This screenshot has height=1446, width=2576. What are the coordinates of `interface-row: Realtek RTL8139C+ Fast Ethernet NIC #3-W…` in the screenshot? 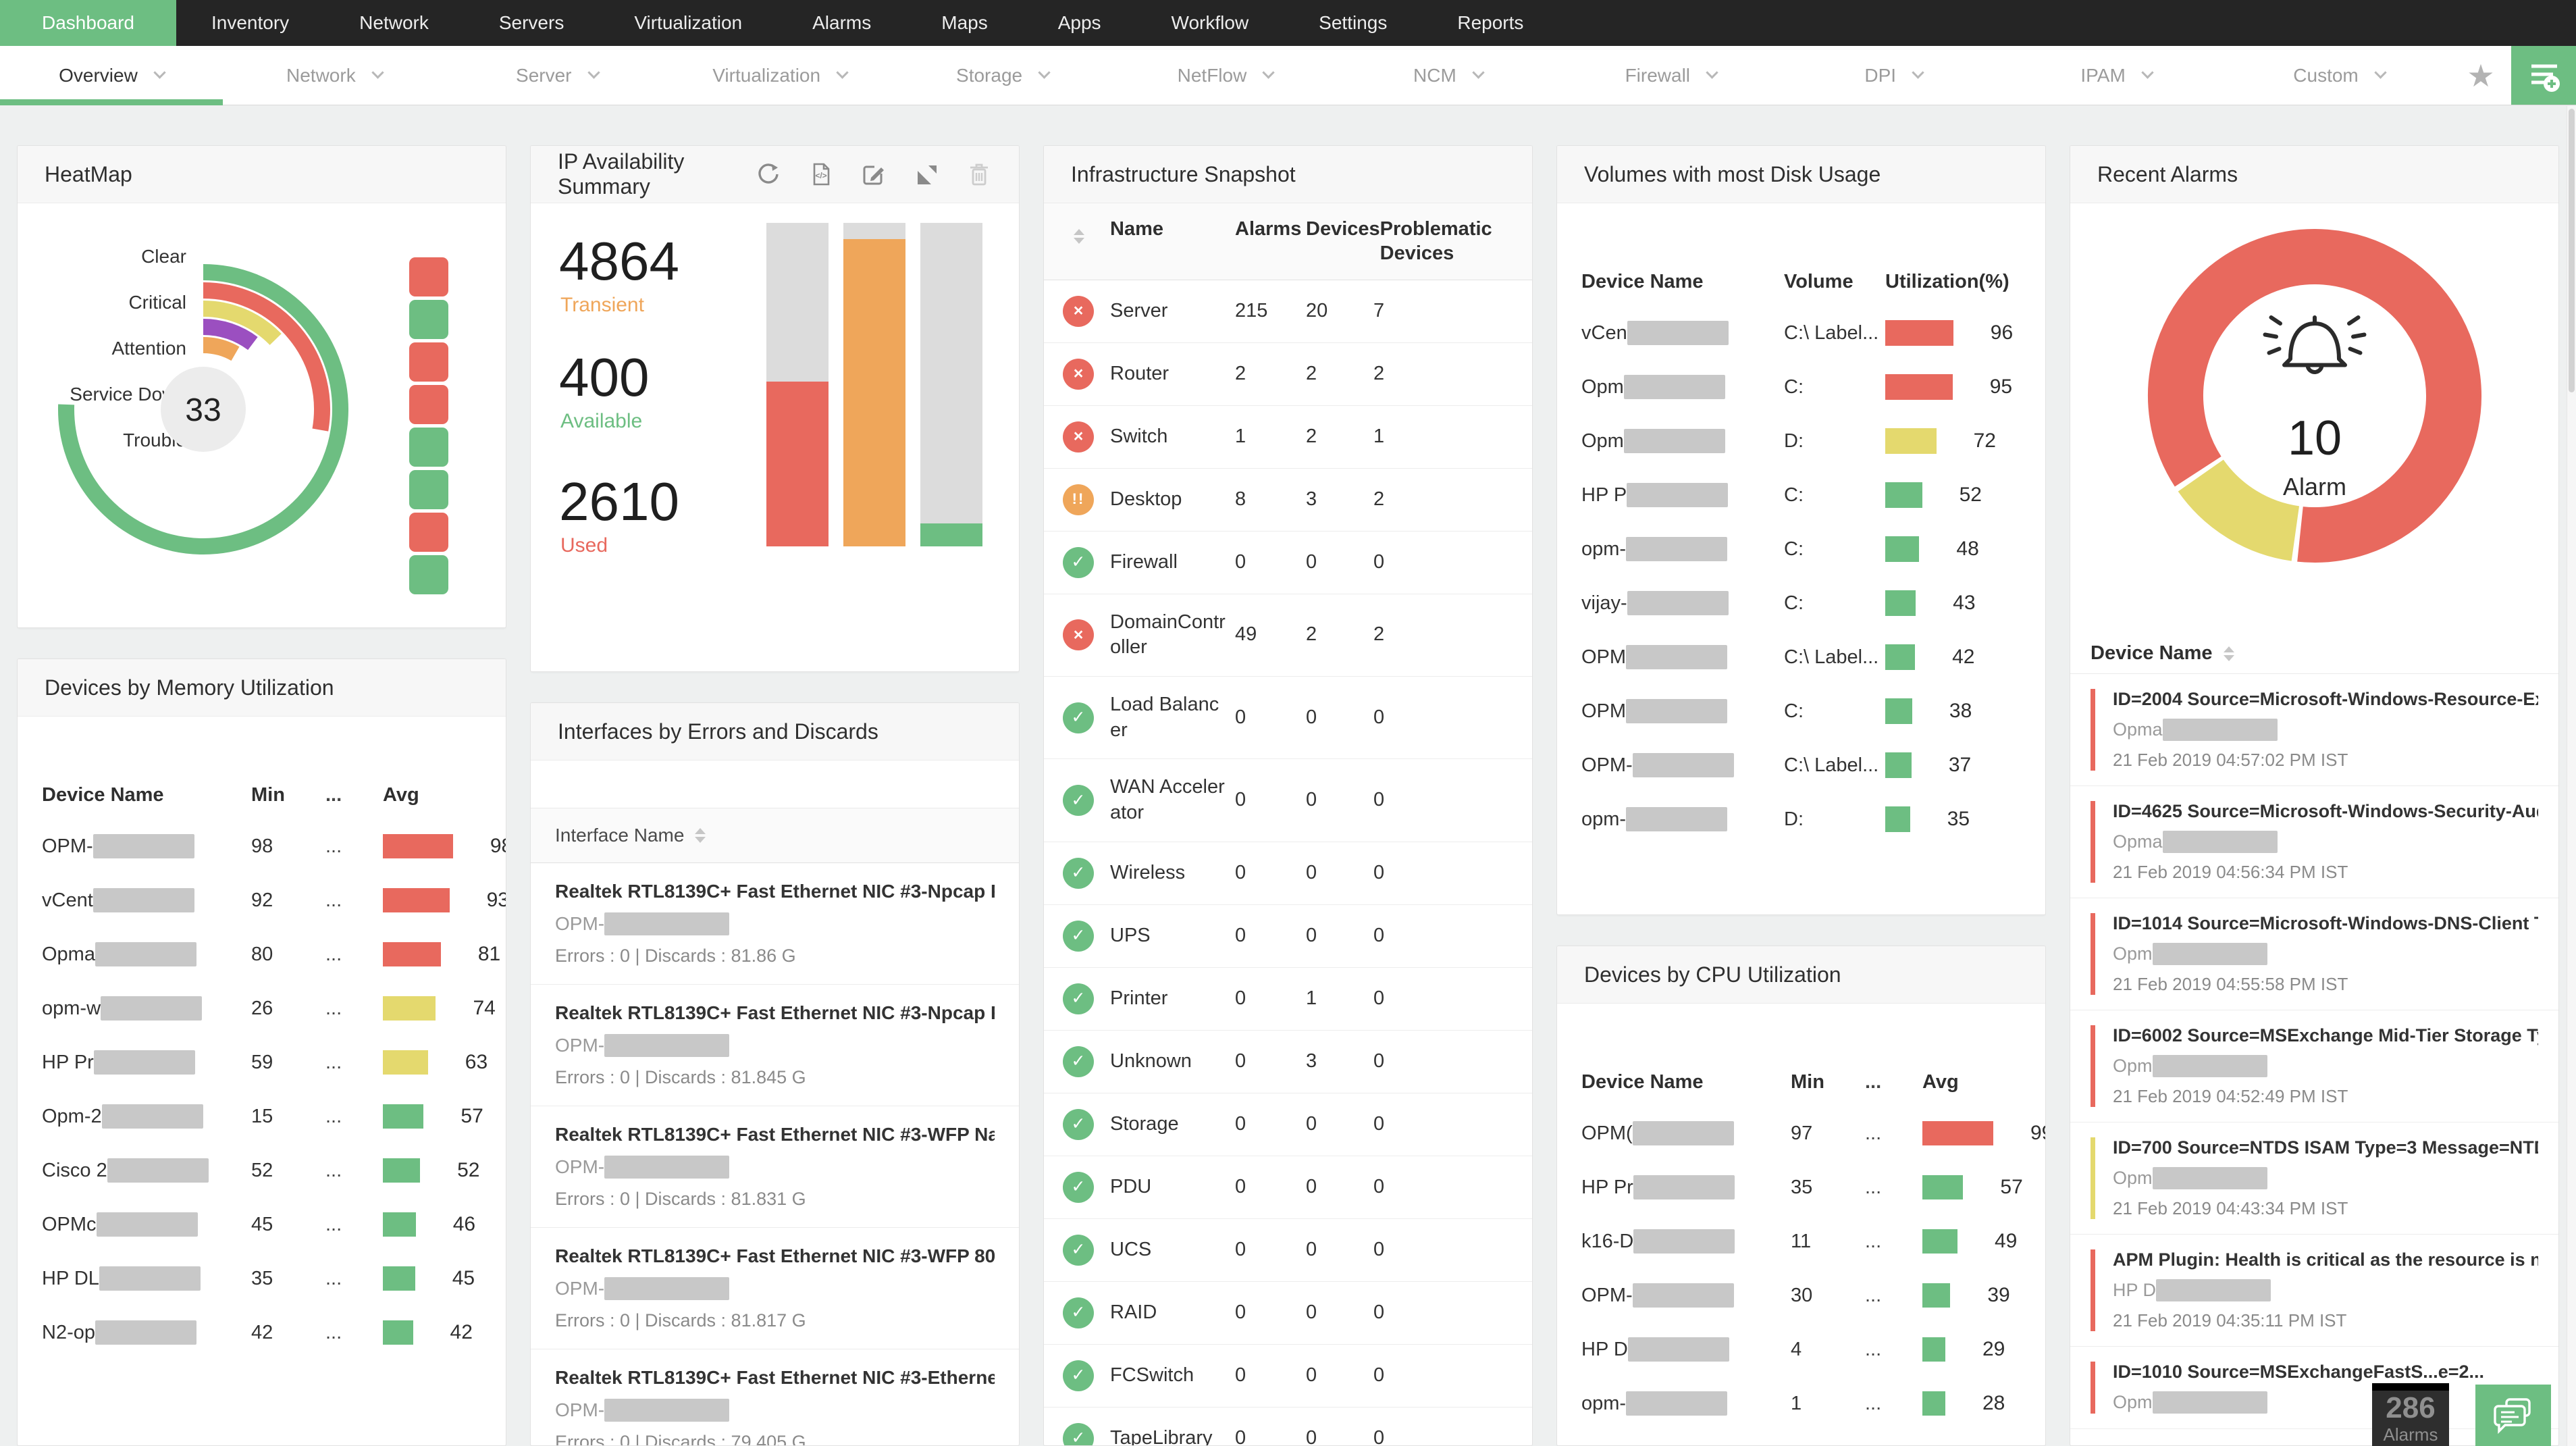 It's located at (775, 1288).